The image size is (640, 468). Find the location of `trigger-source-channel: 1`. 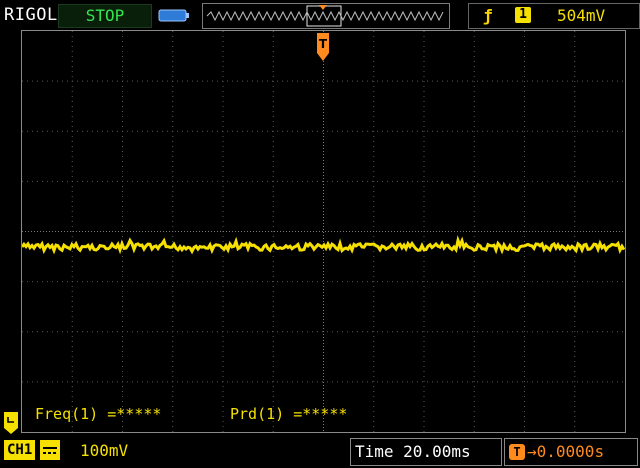

trigger-source-channel: 1 is located at coordinates (523, 15).